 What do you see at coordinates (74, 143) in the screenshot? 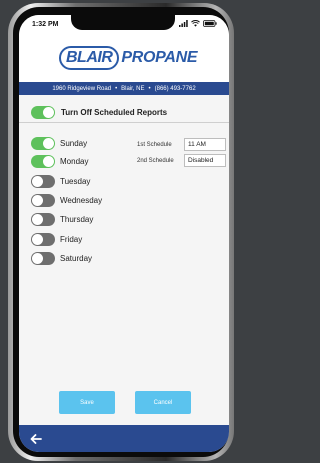
I see `day-label-sunday: Sunday` at bounding box center [74, 143].